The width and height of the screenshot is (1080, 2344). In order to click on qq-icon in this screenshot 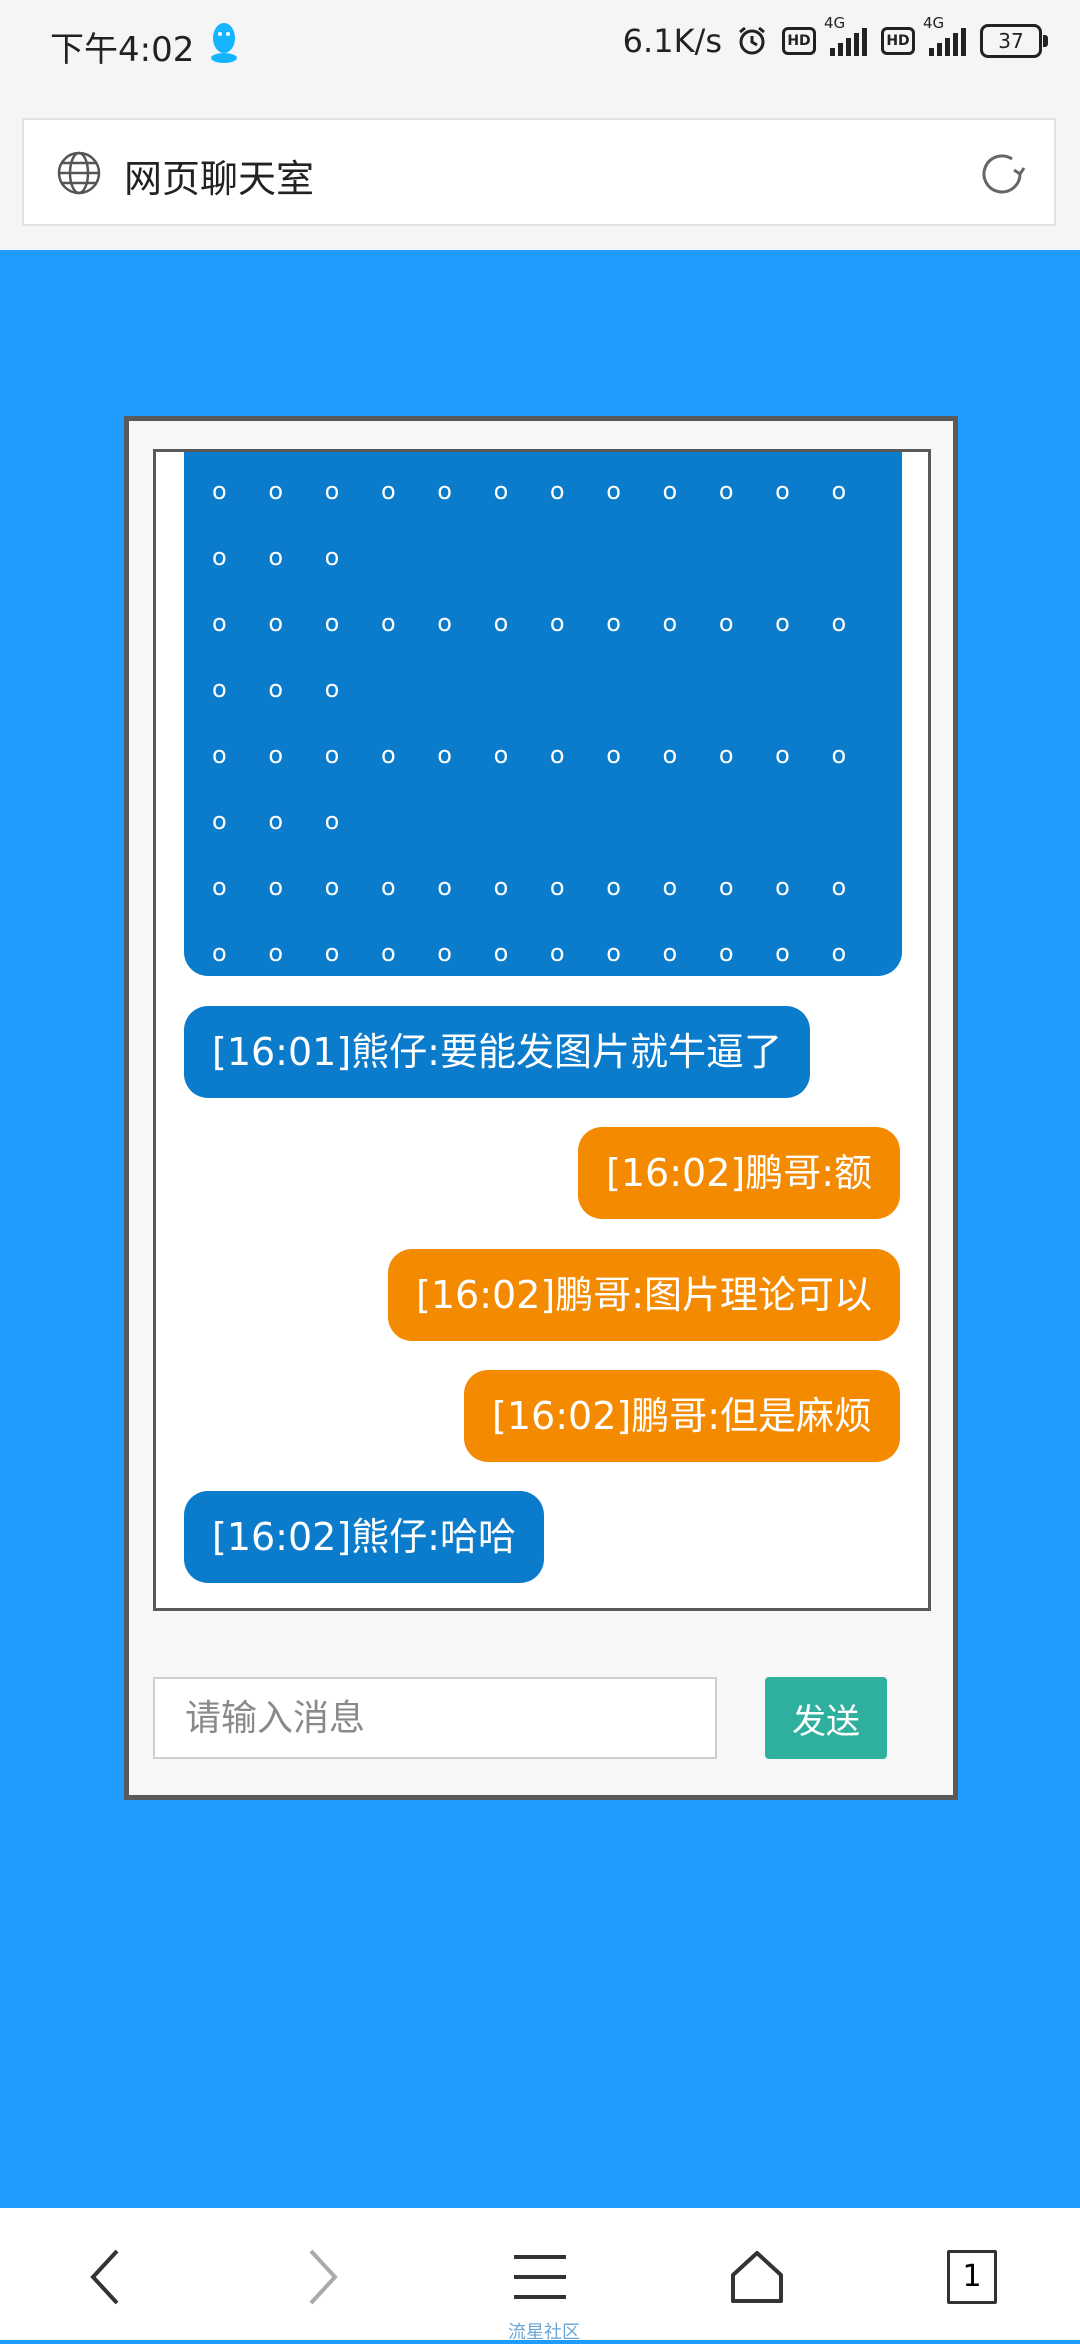, I will do `click(224, 43)`.